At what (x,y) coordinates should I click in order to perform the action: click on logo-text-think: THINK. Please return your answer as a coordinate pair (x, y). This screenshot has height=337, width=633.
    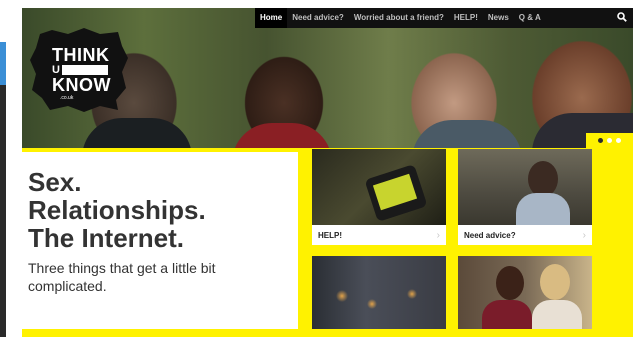
    Looking at the image, I should click on (81, 55).